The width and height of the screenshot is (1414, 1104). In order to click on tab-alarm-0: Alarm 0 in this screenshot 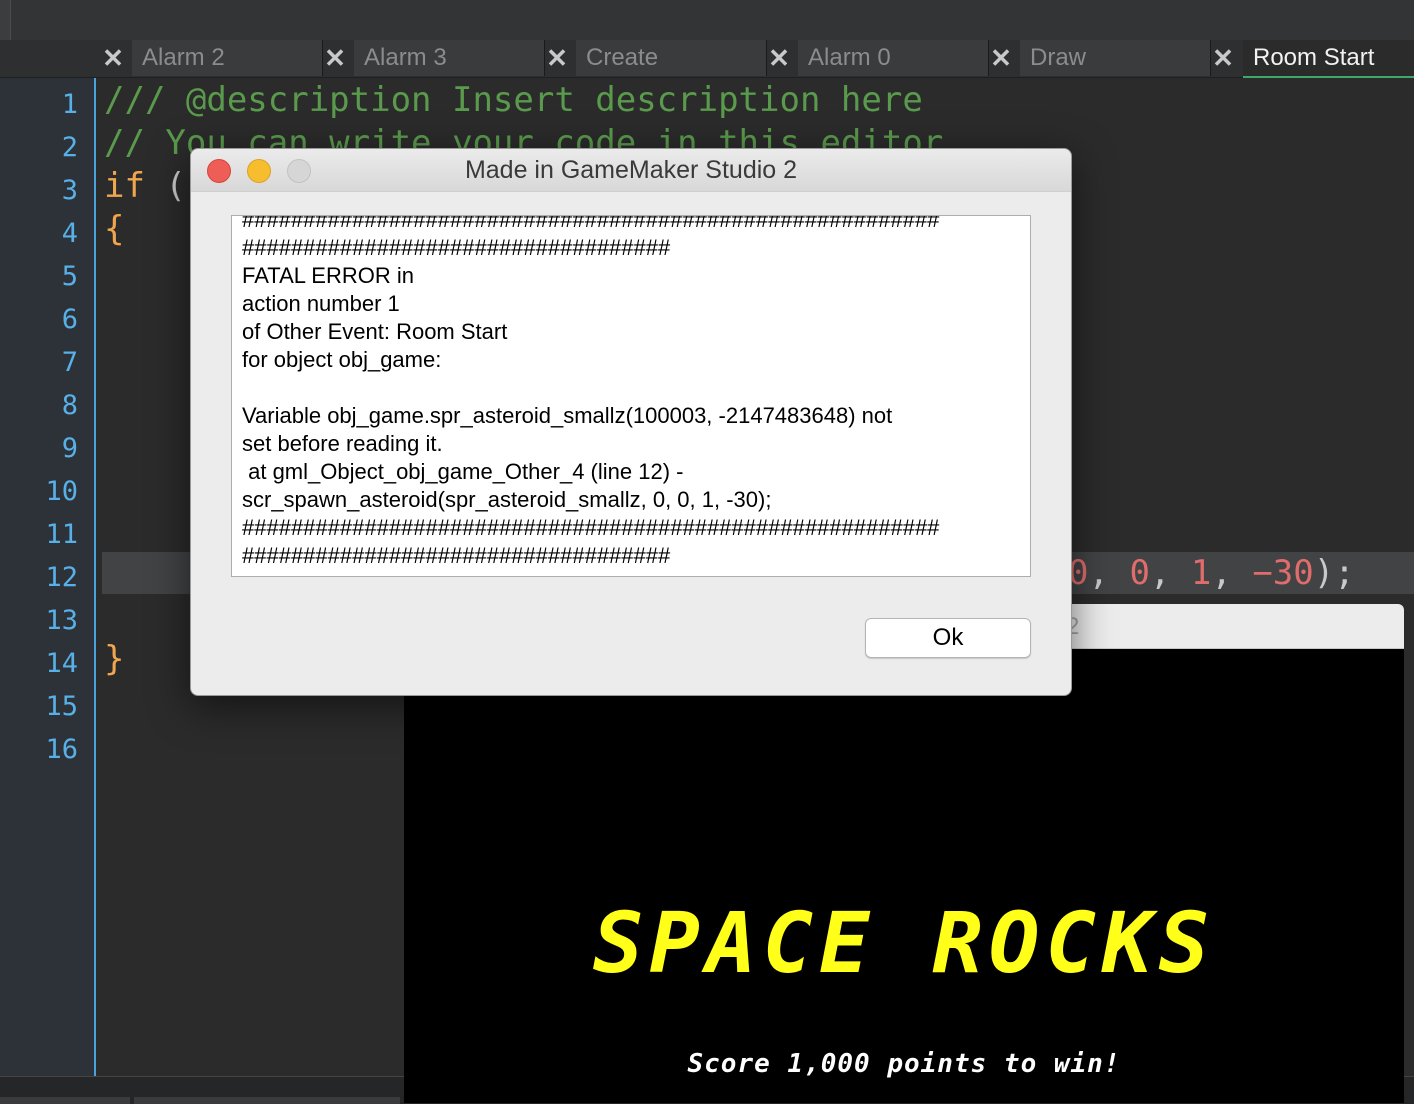, I will do `click(893, 58)`.